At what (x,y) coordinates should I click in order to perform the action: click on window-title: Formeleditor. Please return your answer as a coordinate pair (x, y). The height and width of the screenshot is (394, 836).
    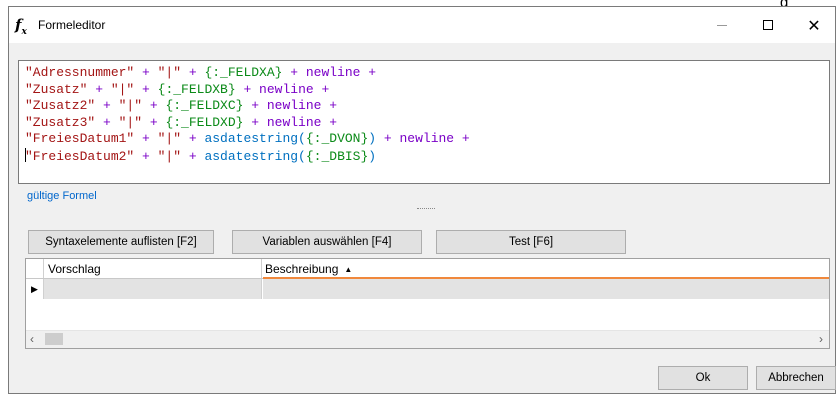
    Looking at the image, I should click on (72, 25).